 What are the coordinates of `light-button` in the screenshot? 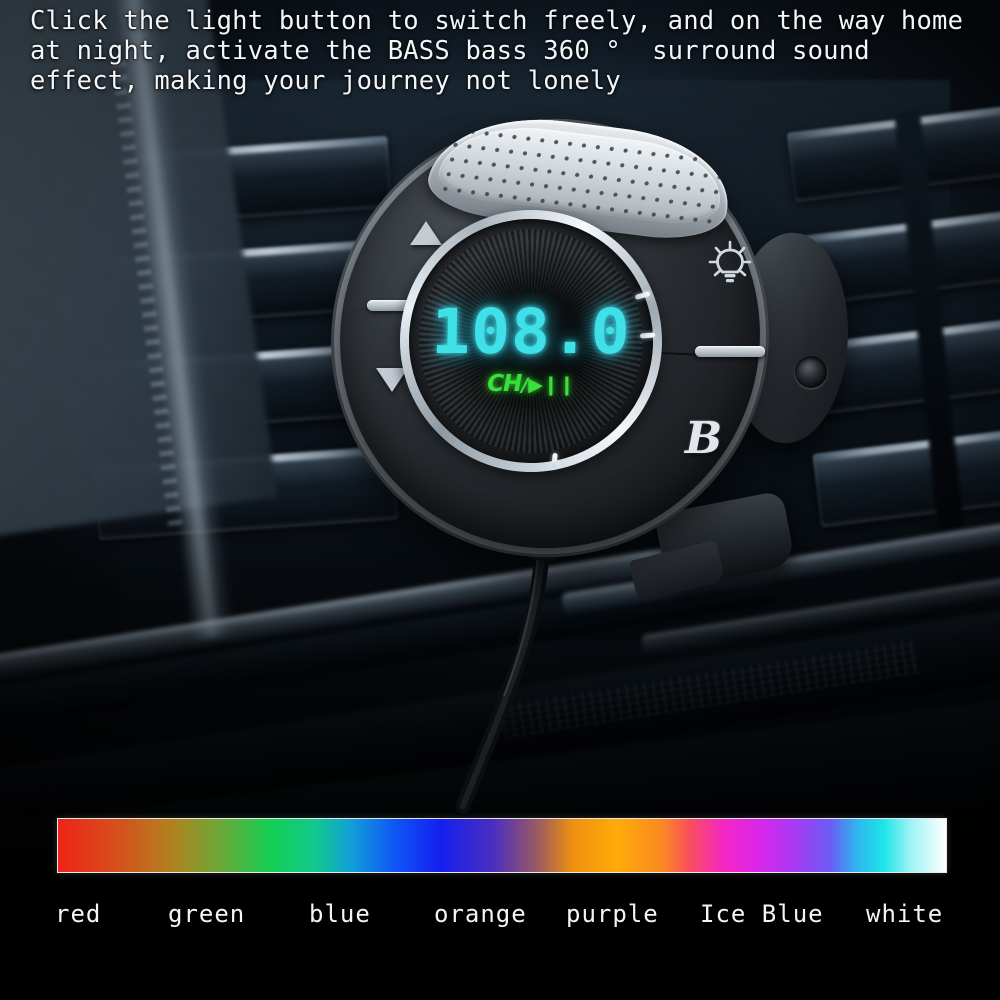 It's located at (729, 263).